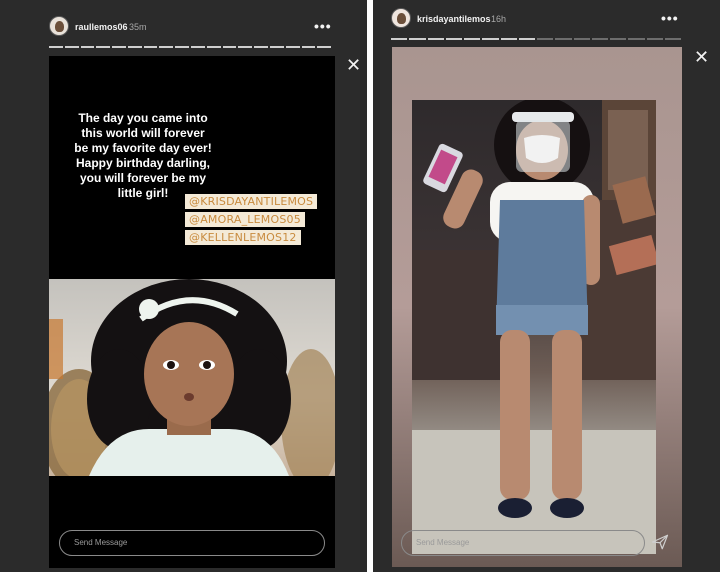 This screenshot has width=720, height=572. I want to click on story-photo-girl, so click(192, 377).